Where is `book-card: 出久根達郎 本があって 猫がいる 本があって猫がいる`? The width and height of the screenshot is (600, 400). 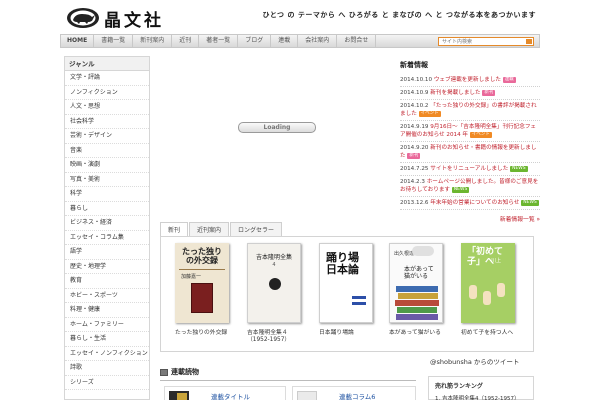
book-card: 出久根達郎 本があって 猫がいる 本があって猫がいる is located at coordinates (420, 290).